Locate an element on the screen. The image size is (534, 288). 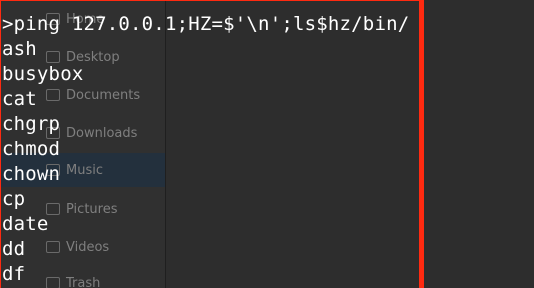
terminal-output-line: busybox is located at coordinates (43, 74).